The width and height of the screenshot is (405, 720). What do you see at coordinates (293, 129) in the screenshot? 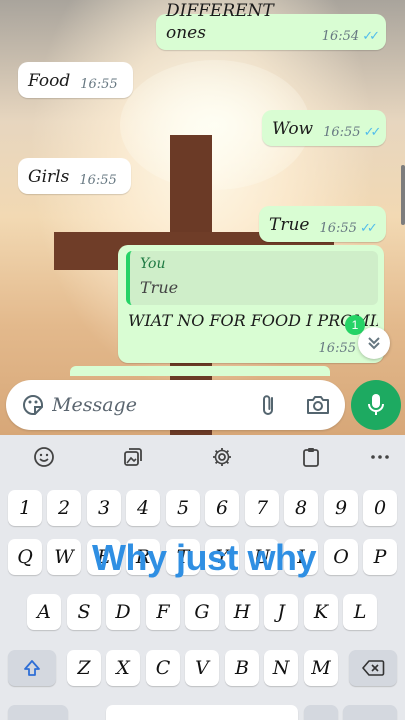
I see `message-text: Wow` at bounding box center [293, 129].